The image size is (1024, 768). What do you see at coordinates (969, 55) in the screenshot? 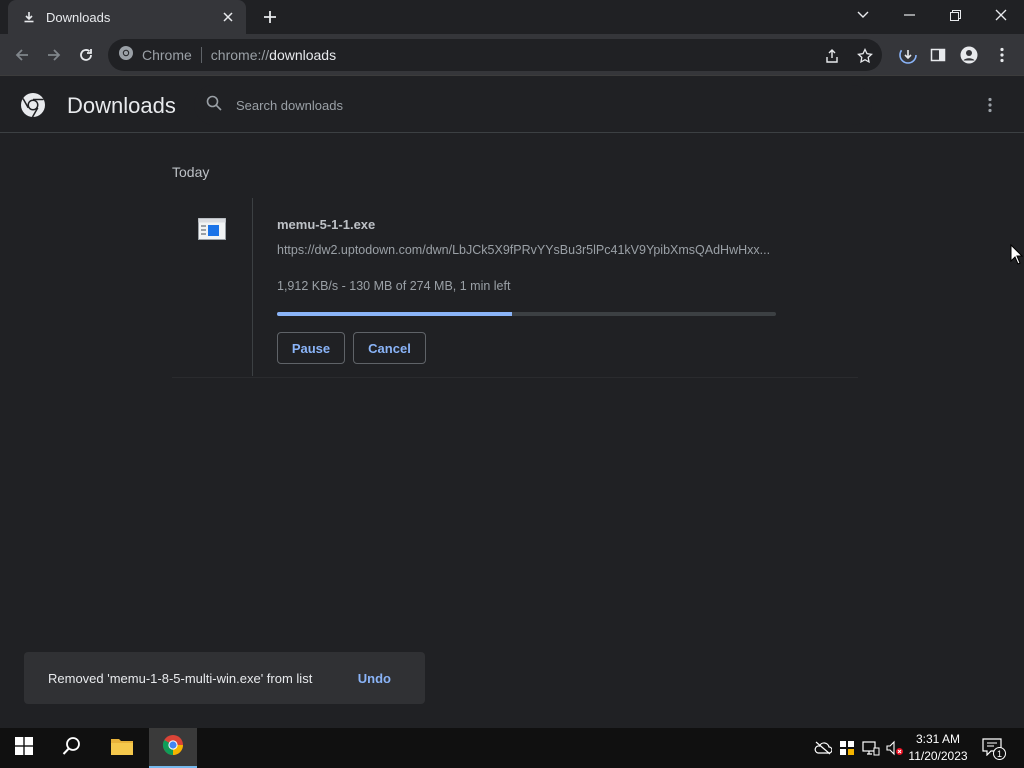
I see `profile-icon` at bounding box center [969, 55].